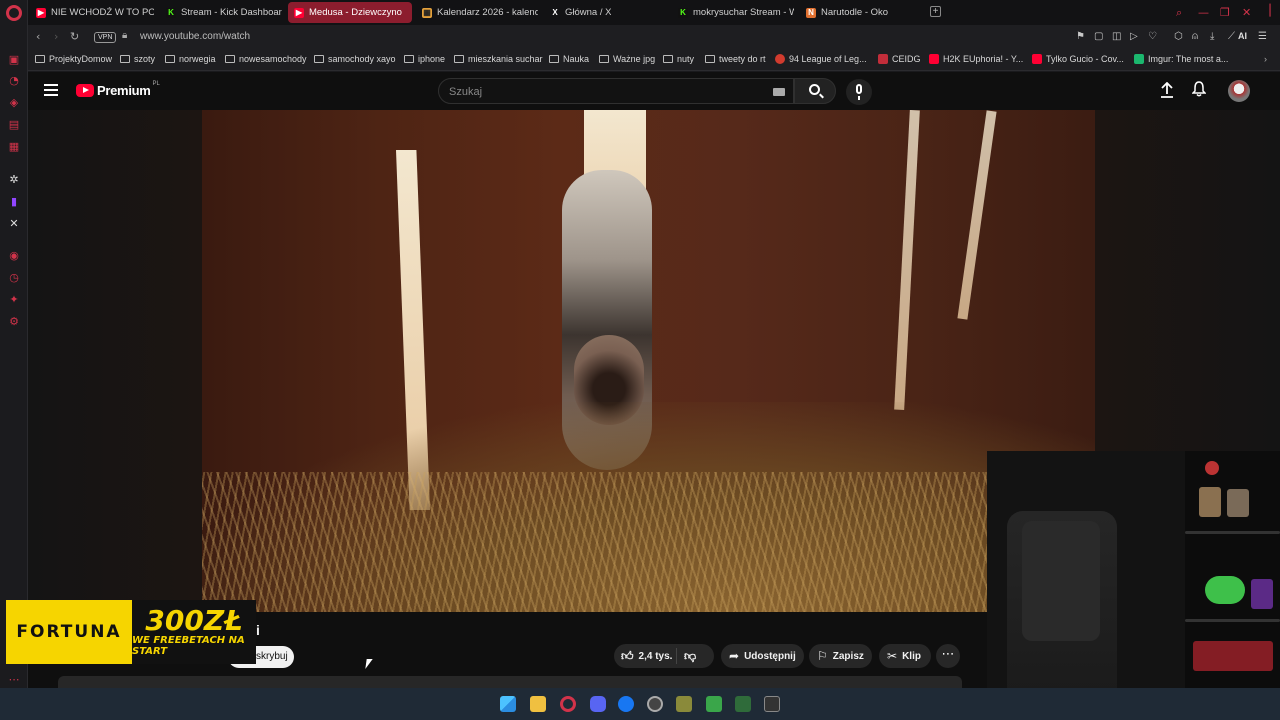 This screenshot has width=1280, height=720. Describe the element at coordinates (14, 80) in the screenshot. I see `aria-icon: ◔` at that location.